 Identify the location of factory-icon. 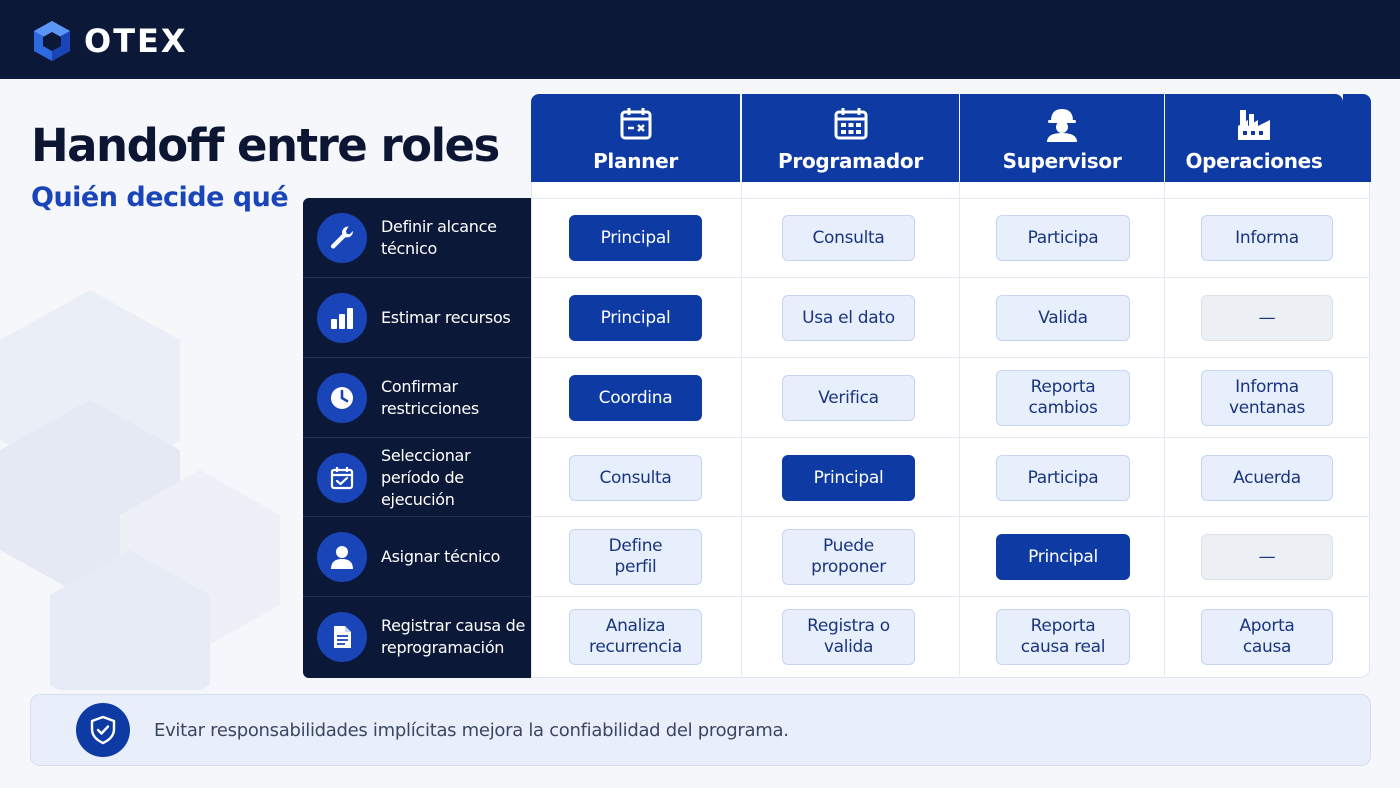
(1254, 125).